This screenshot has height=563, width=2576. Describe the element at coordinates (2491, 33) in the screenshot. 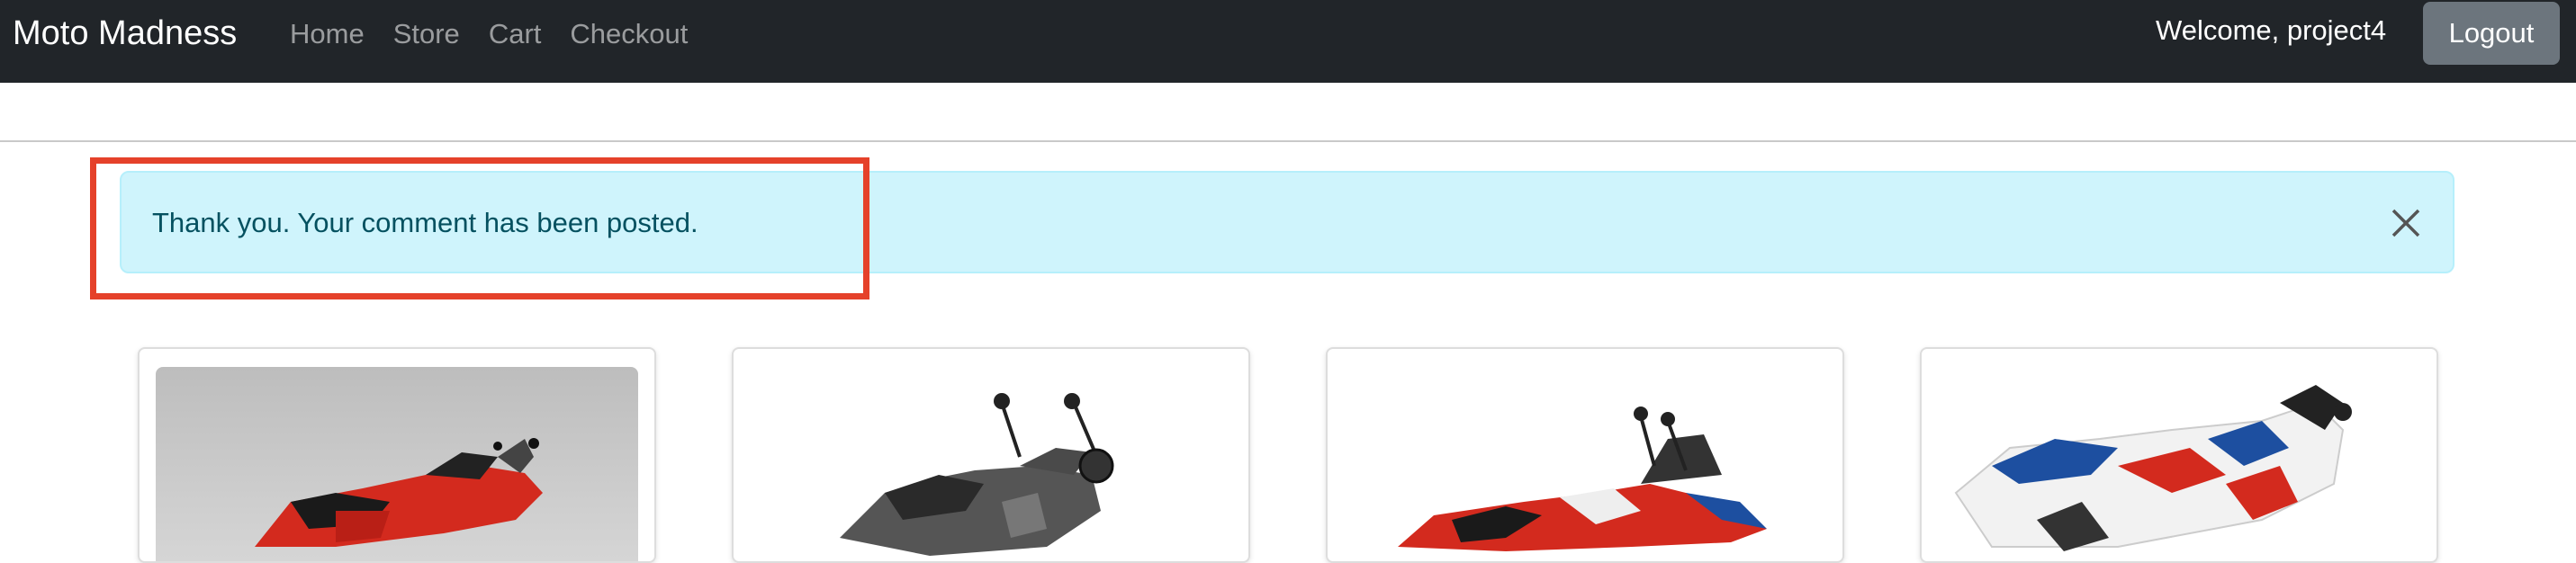

I see `logout-button: Logout` at that location.